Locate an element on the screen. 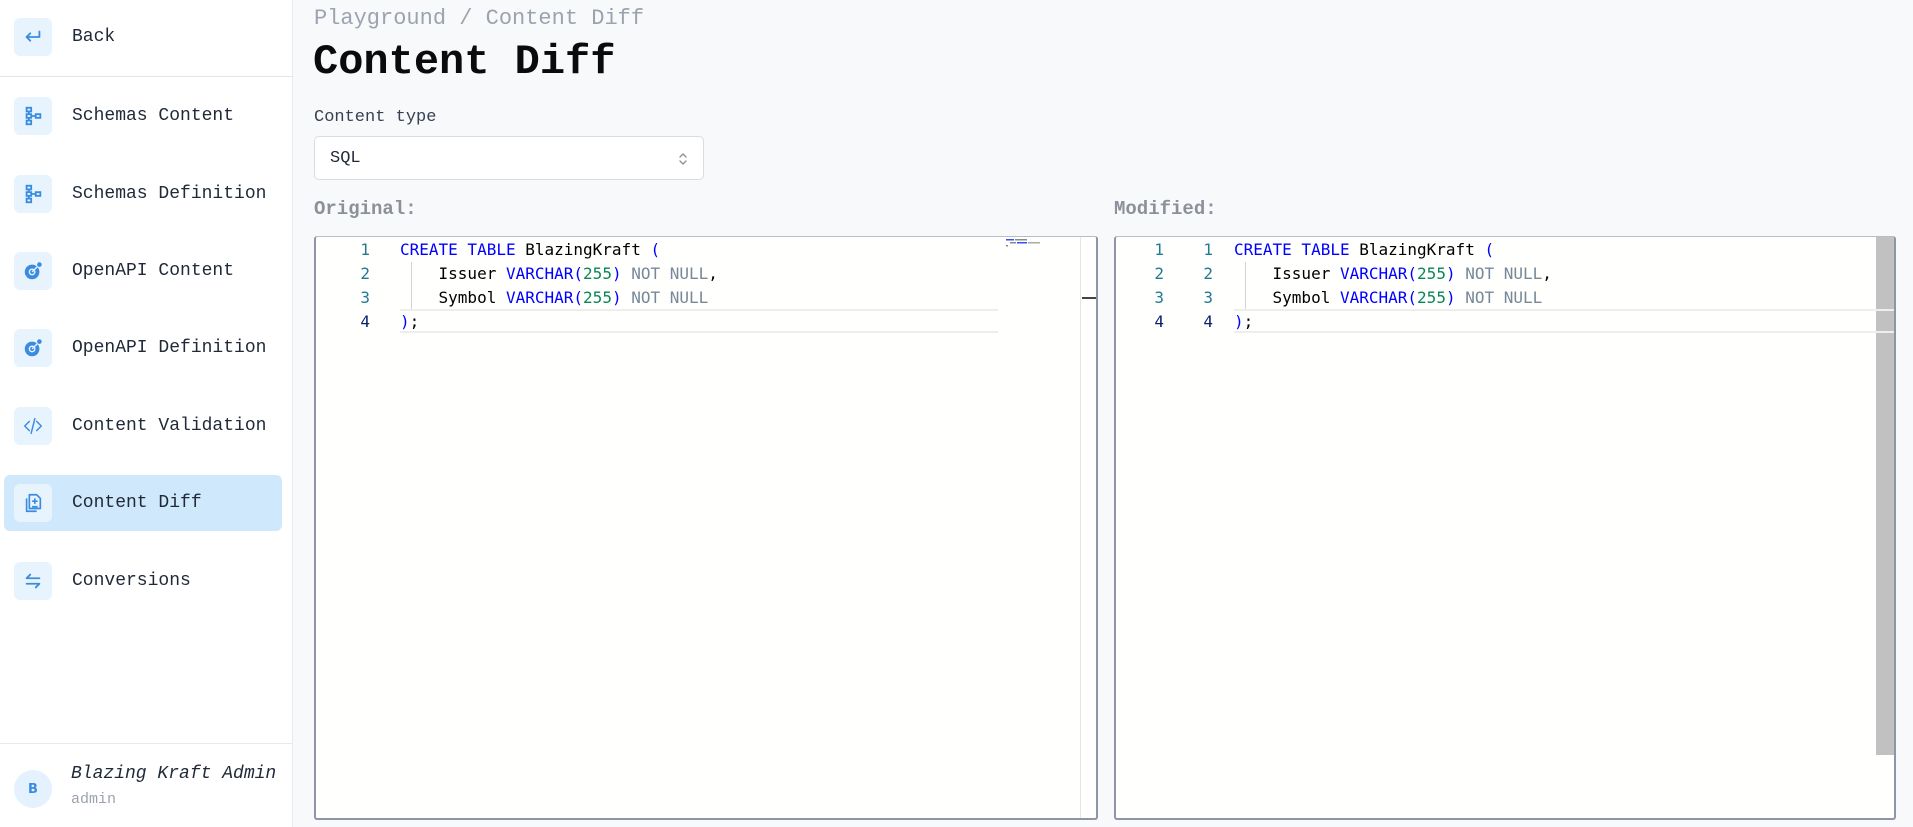 The height and width of the screenshot is (827, 1913). avatar: B is located at coordinates (33, 789).